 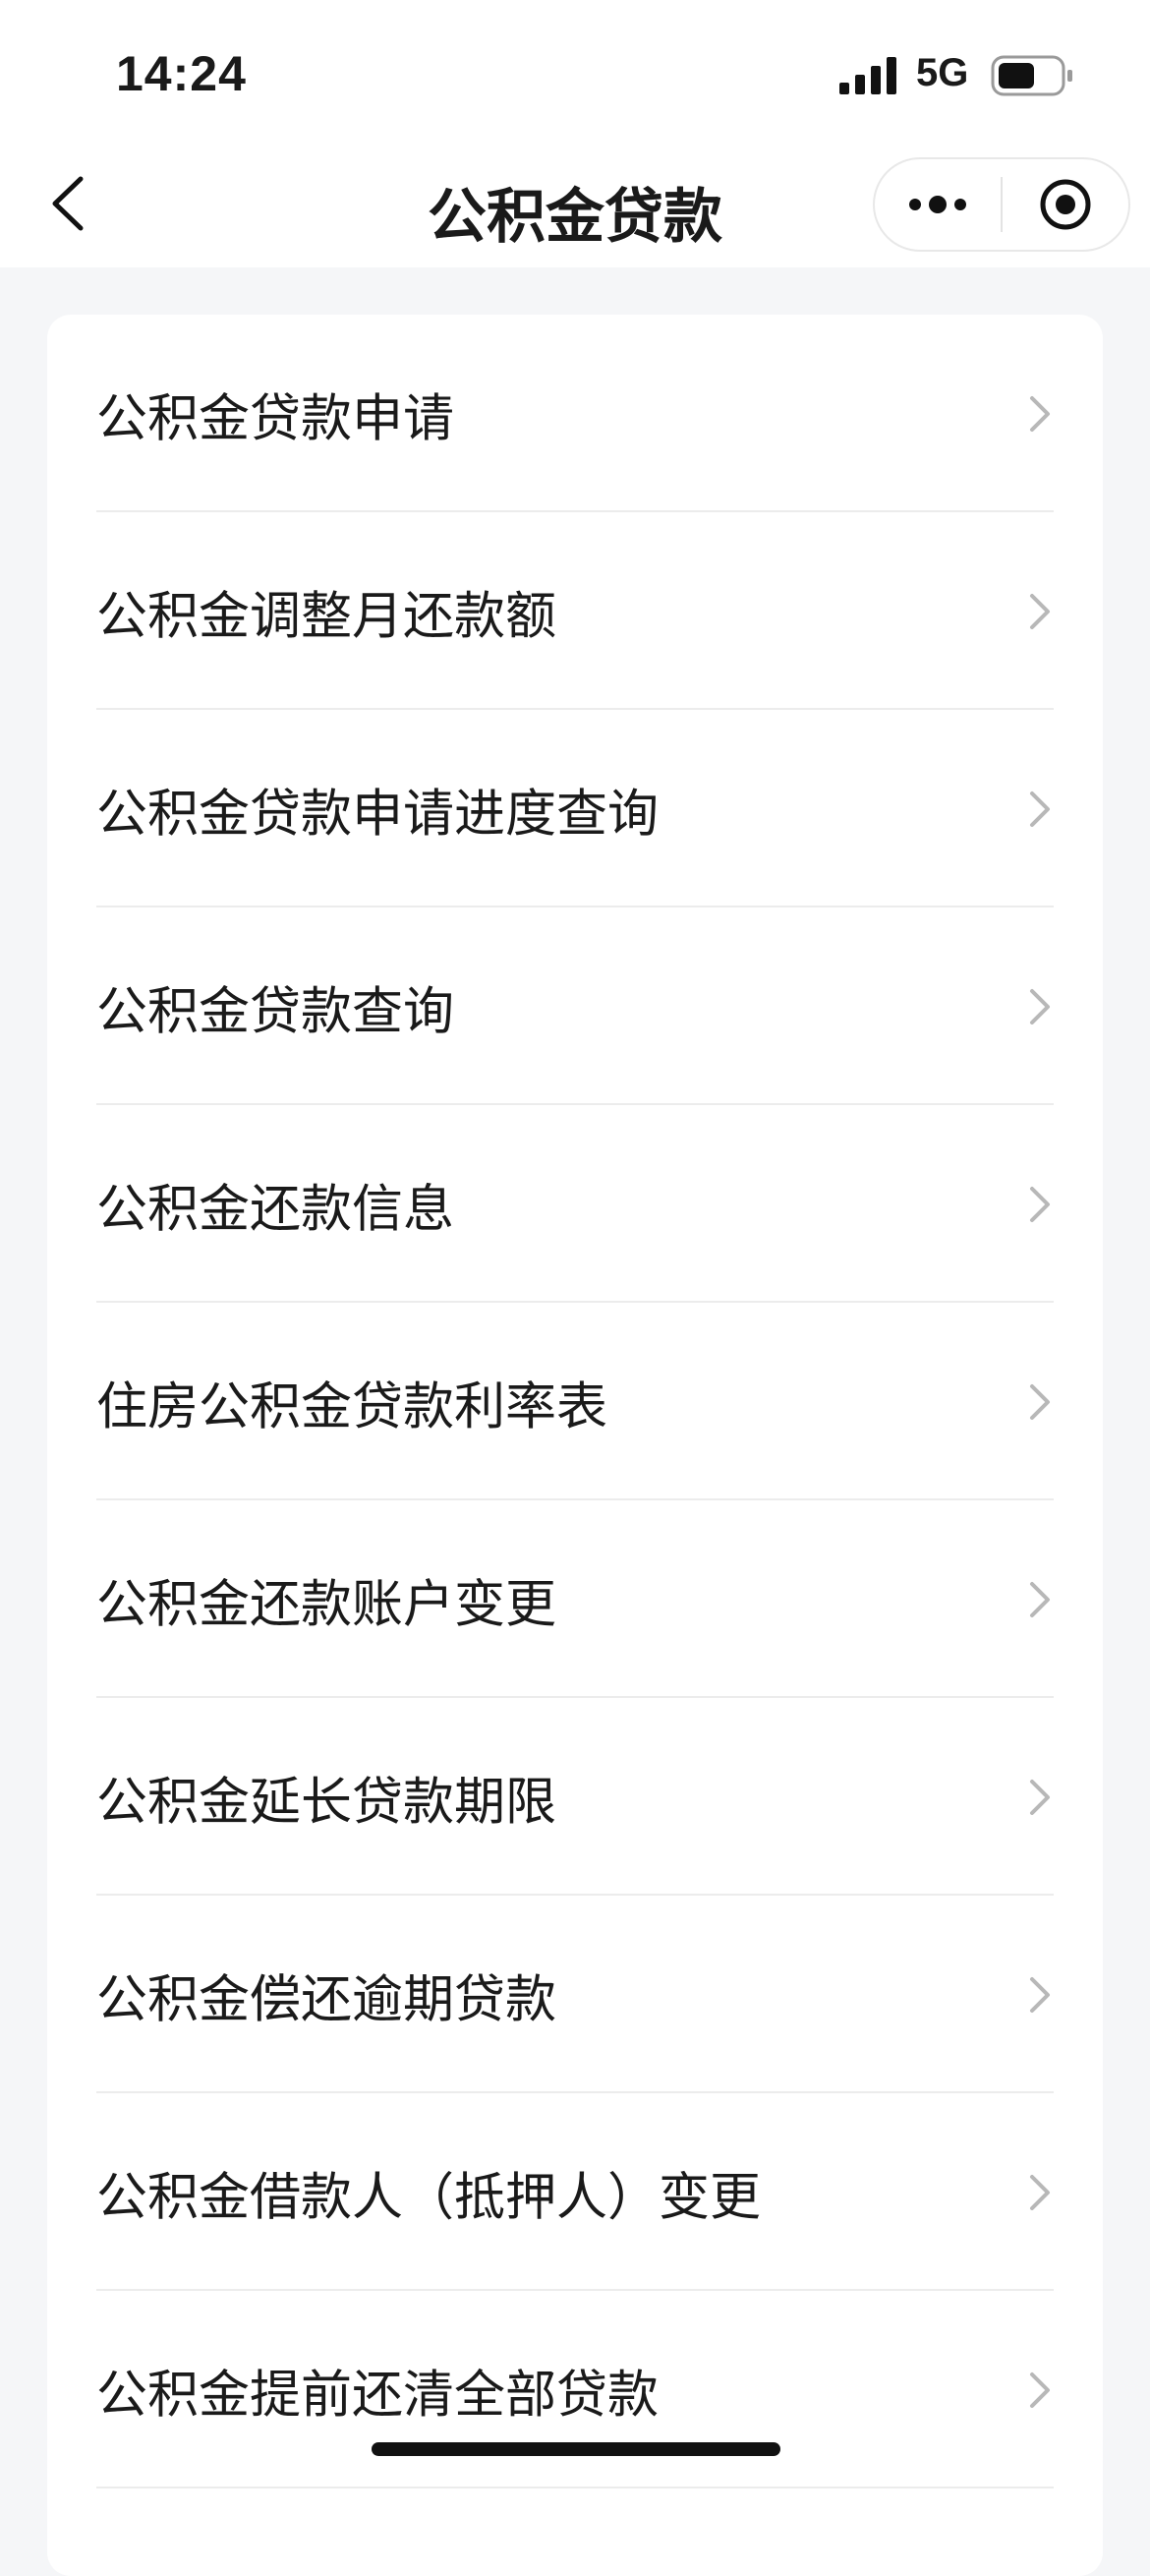 What do you see at coordinates (575, 207) in the screenshot?
I see `navigation-bar: 公积金贷款` at bounding box center [575, 207].